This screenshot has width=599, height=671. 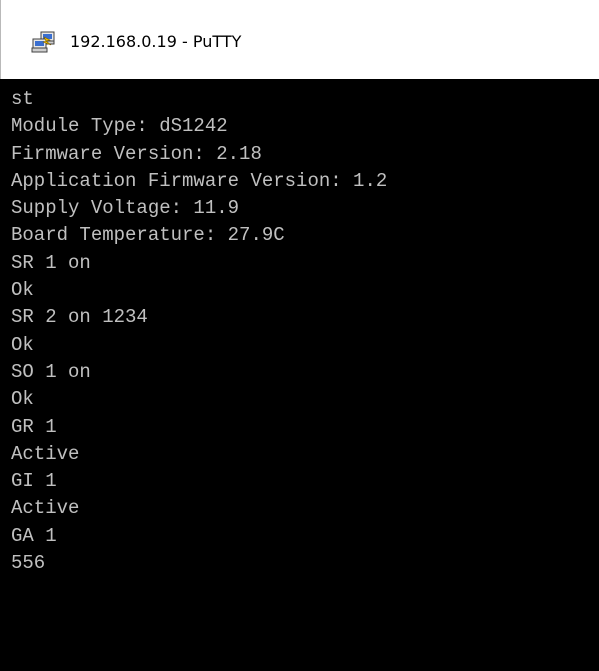 I want to click on terminal-line: Firmware Version: 2.18, so click(x=136, y=153).